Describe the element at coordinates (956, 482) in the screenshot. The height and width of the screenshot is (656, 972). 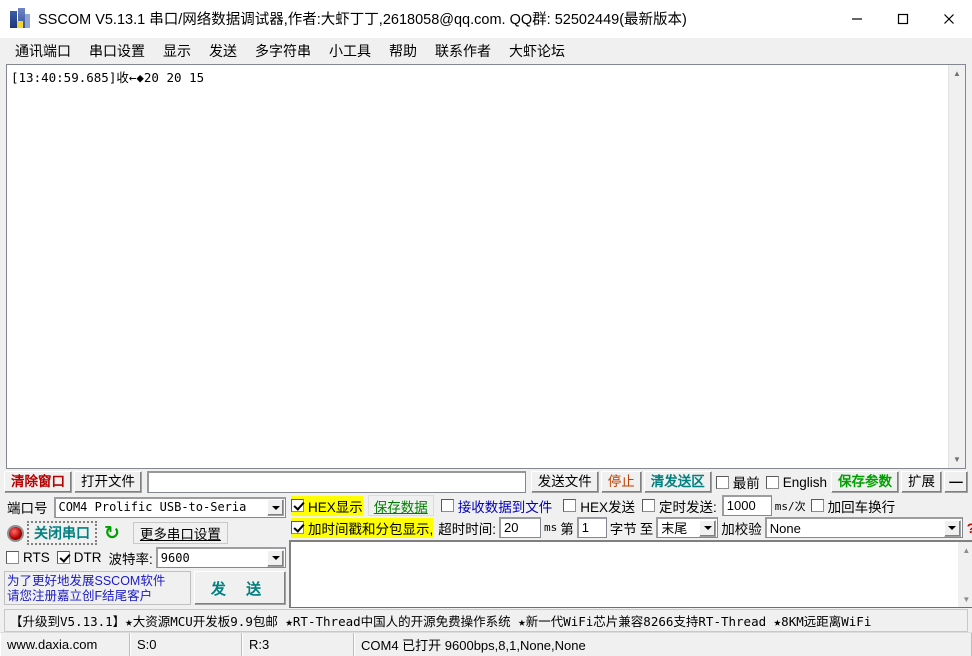
I see `collapse-button: —` at that location.